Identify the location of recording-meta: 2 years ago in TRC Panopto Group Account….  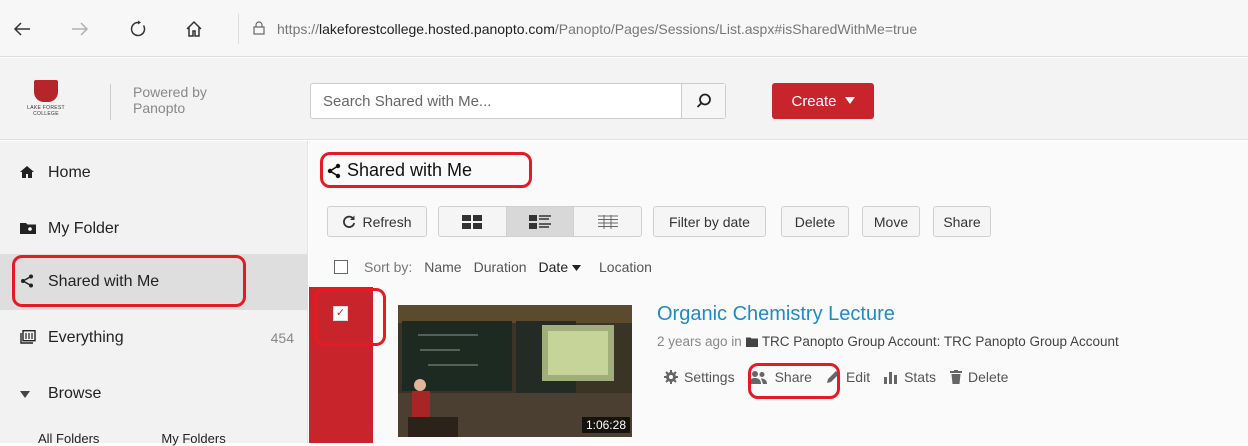
(888, 341).